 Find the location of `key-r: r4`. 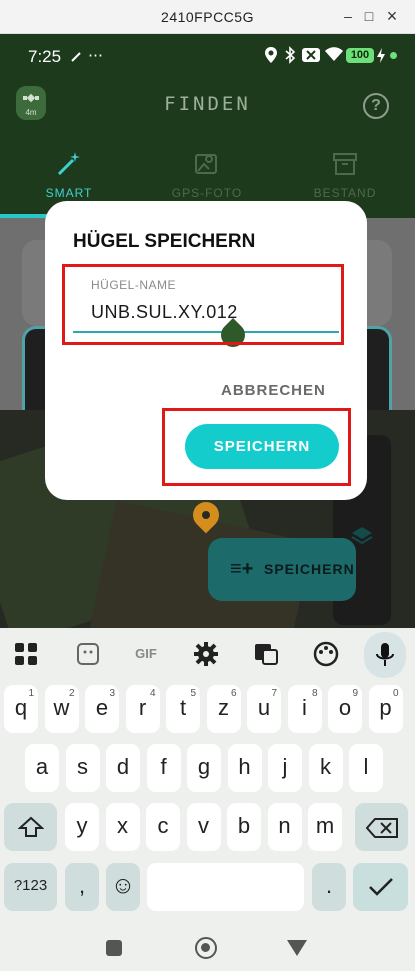

key-r: r4 is located at coordinates (142, 709).